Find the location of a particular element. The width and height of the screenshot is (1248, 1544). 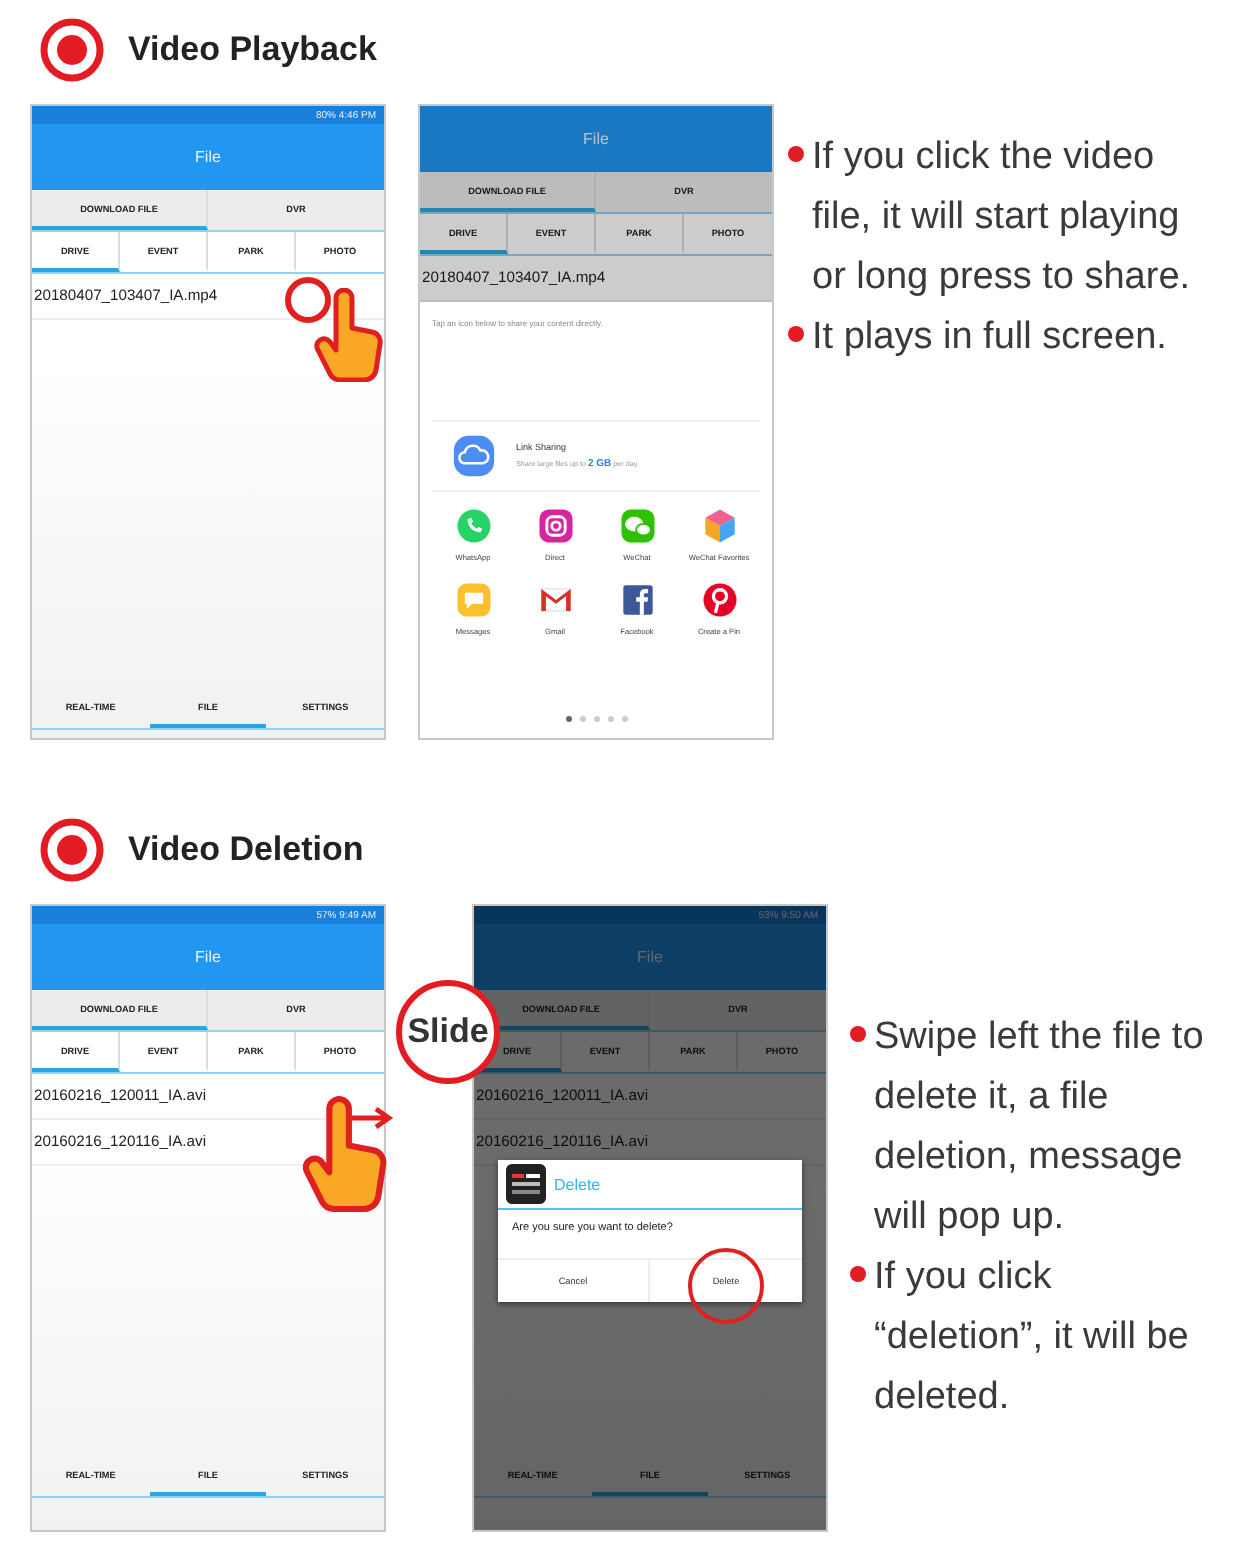

dialog-title: Delete is located at coordinates (577, 1184).